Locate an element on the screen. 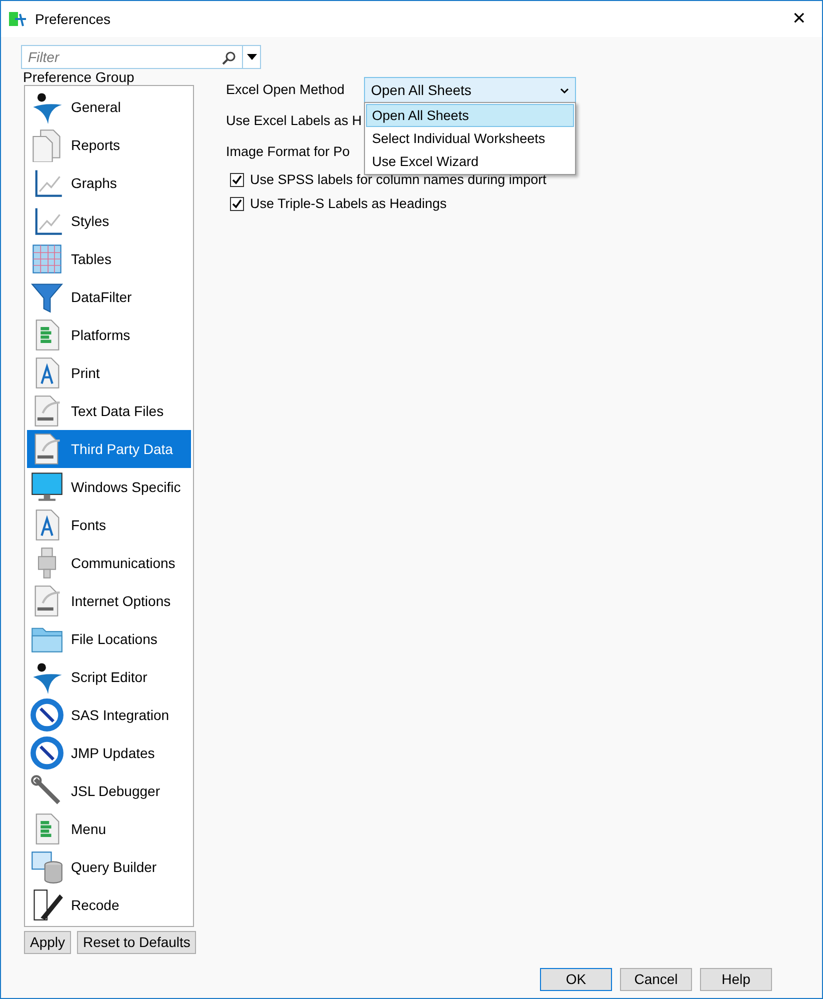 The height and width of the screenshot is (999, 823). list-item: Query Builder is located at coordinates (109, 867).